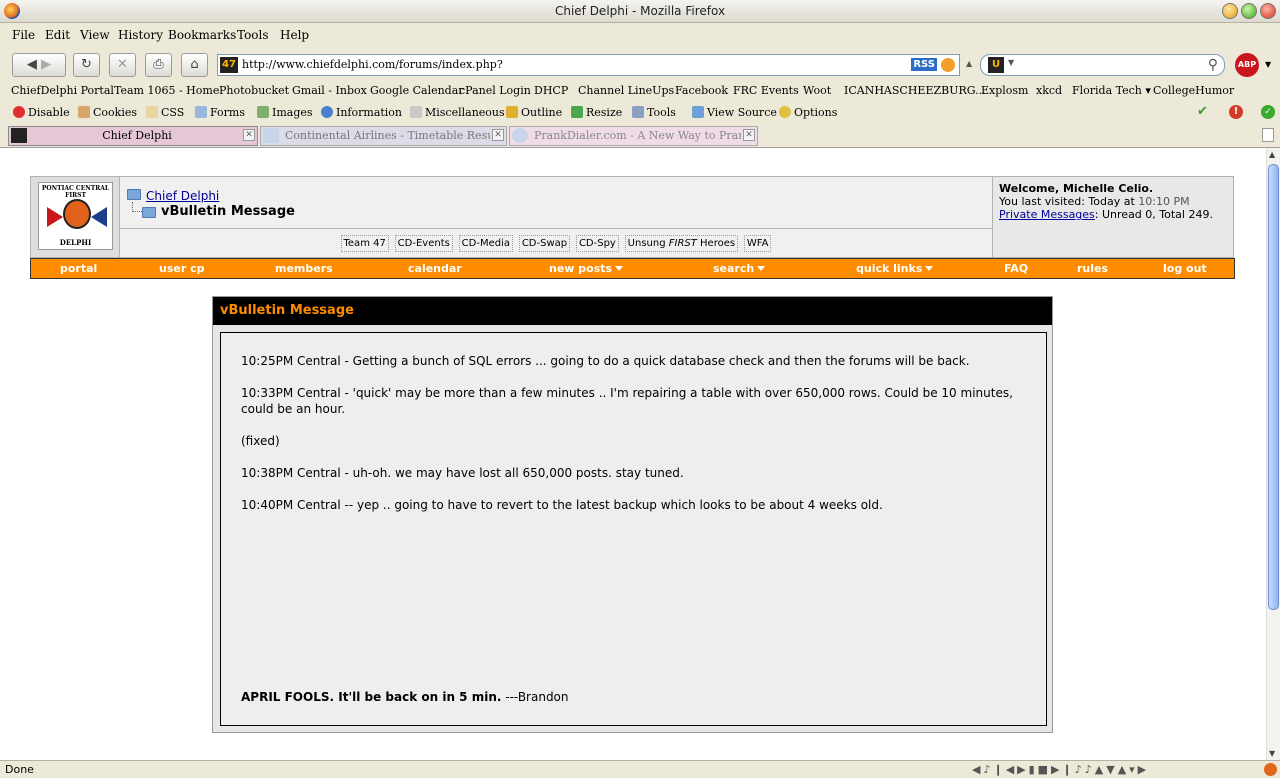 Image resolution: width=1280 pixels, height=778 pixels. What do you see at coordinates (1092, 268) in the screenshot?
I see `nav-rules: rules` at bounding box center [1092, 268].